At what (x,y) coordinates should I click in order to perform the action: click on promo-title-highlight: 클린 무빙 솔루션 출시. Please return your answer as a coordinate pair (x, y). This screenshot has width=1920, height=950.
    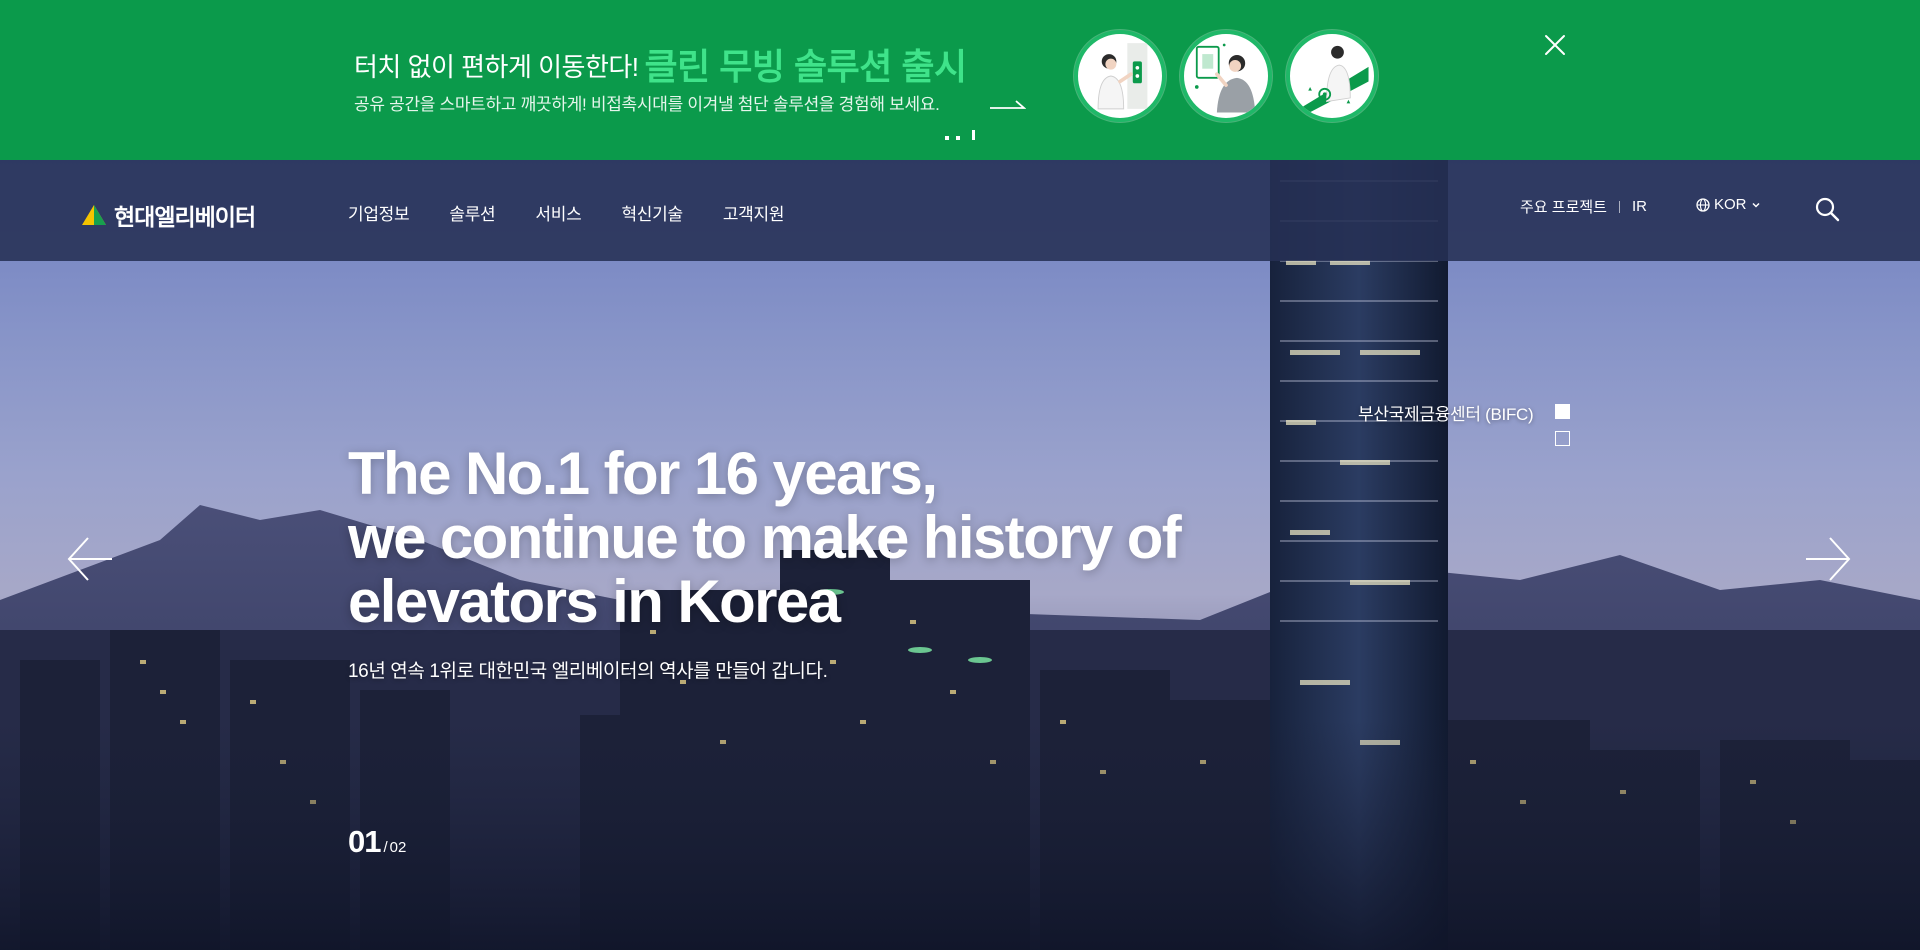
    Looking at the image, I should click on (806, 66).